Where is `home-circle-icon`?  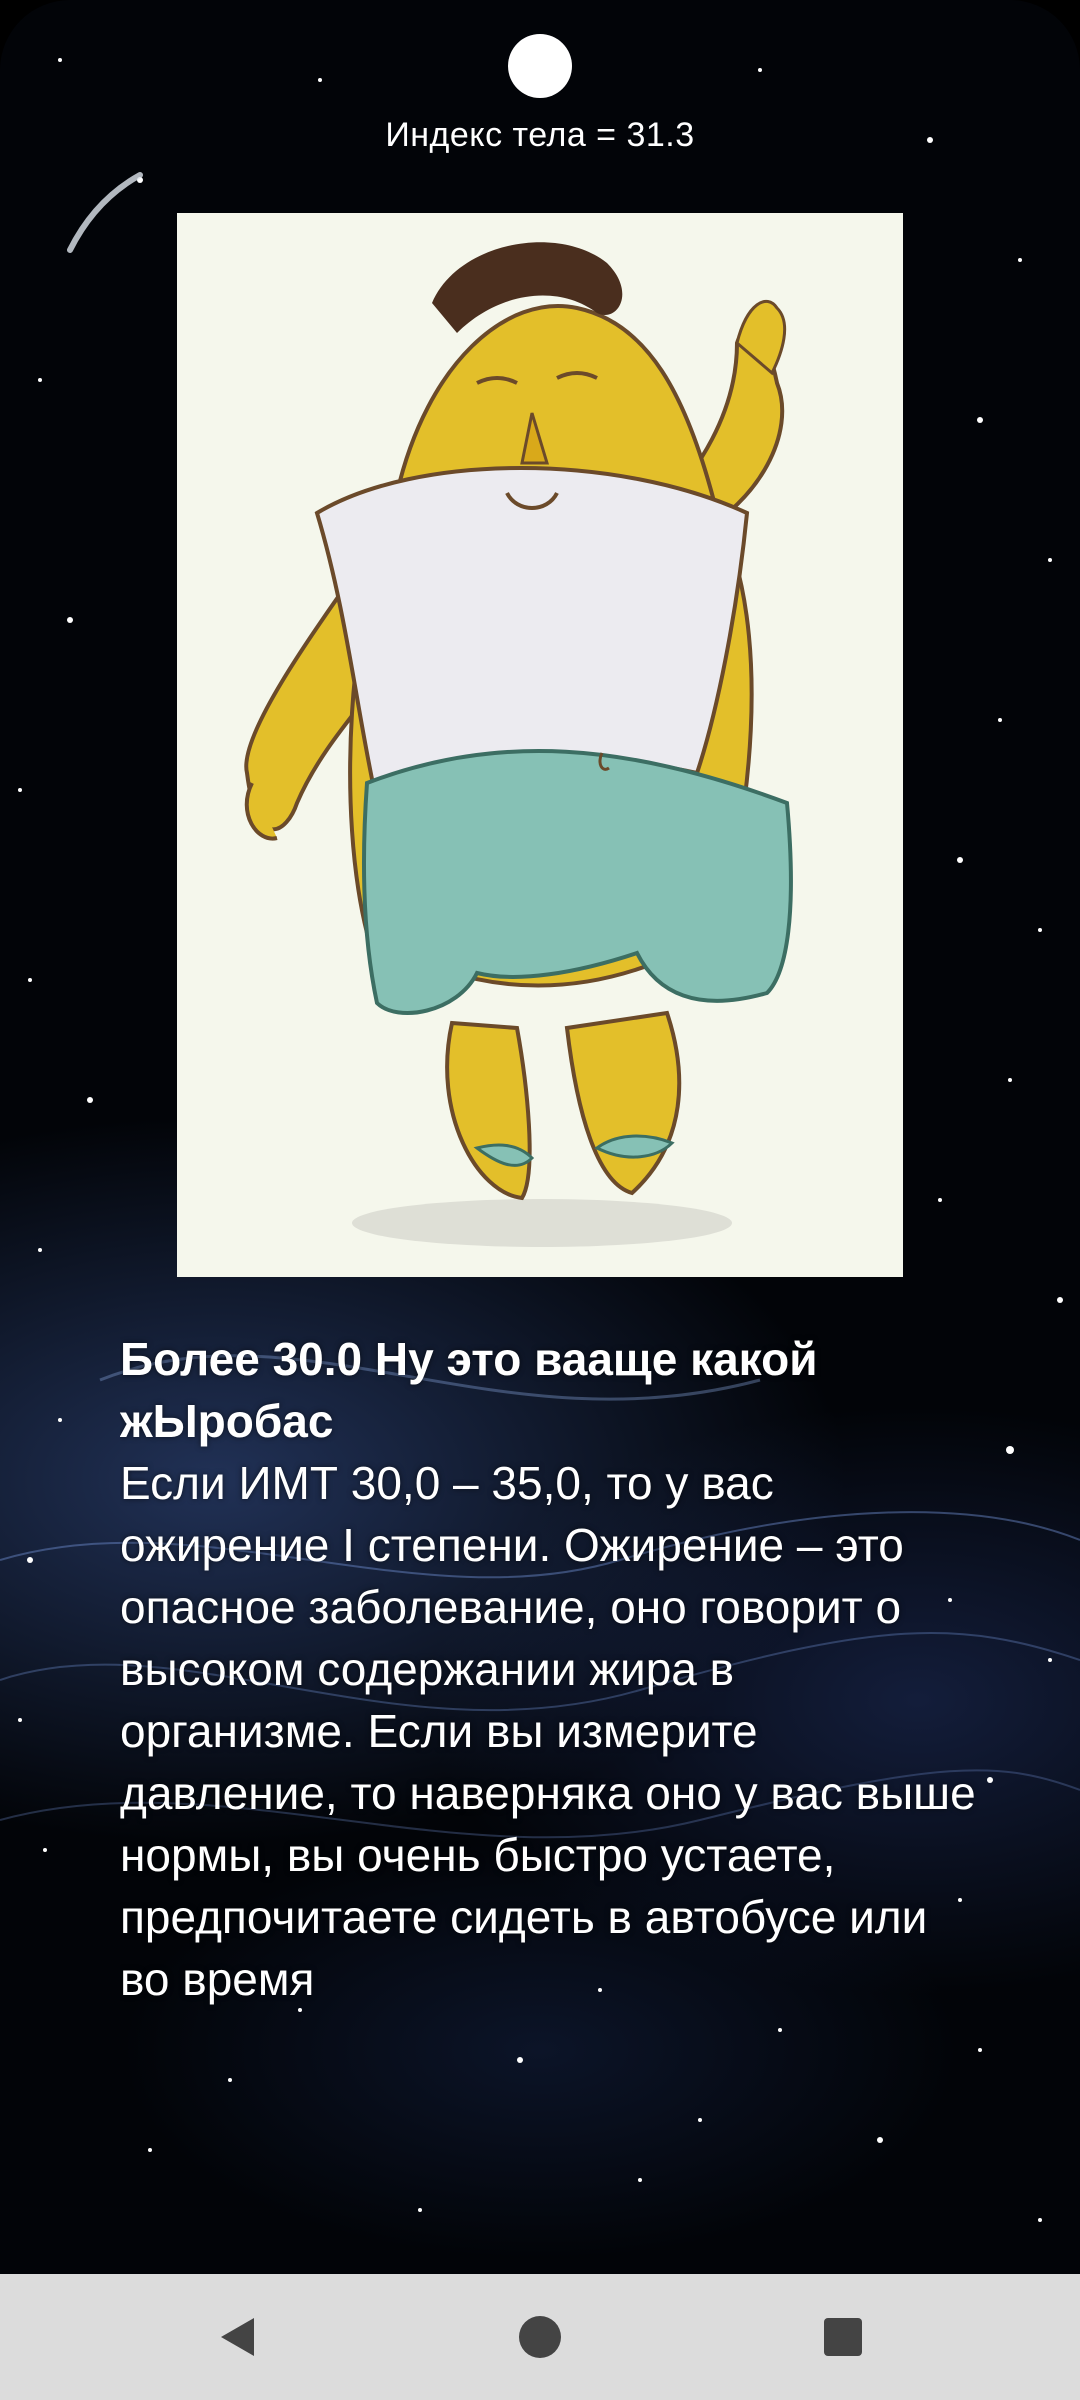
home-circle-icon is located at coordinates (540, 2337).